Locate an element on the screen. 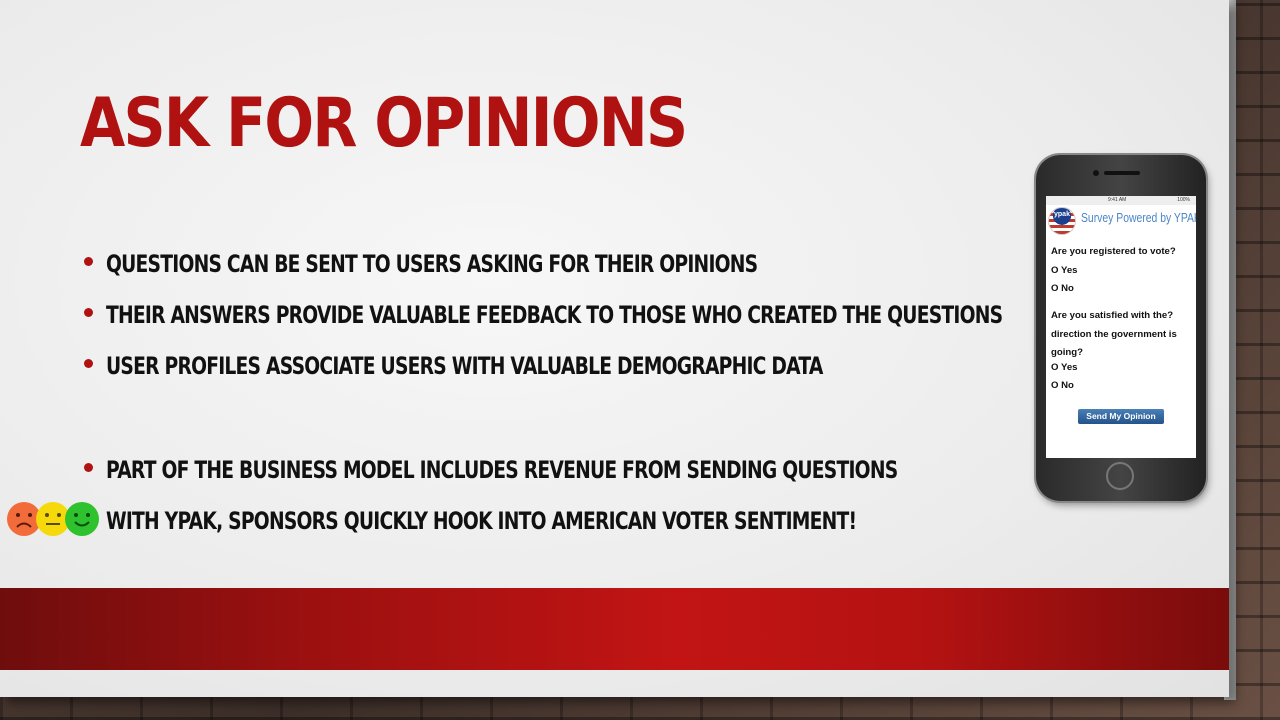 The height and width of the screenshot is (720, 1280). red-footer-band is located at coordinates (614, 629).